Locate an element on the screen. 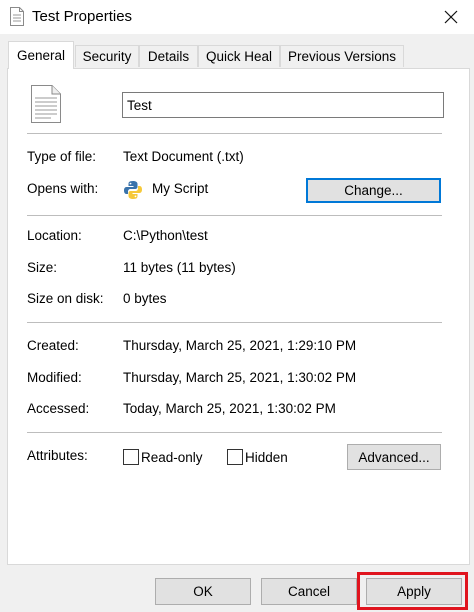  close-icon is located at coordinates (451, 17).